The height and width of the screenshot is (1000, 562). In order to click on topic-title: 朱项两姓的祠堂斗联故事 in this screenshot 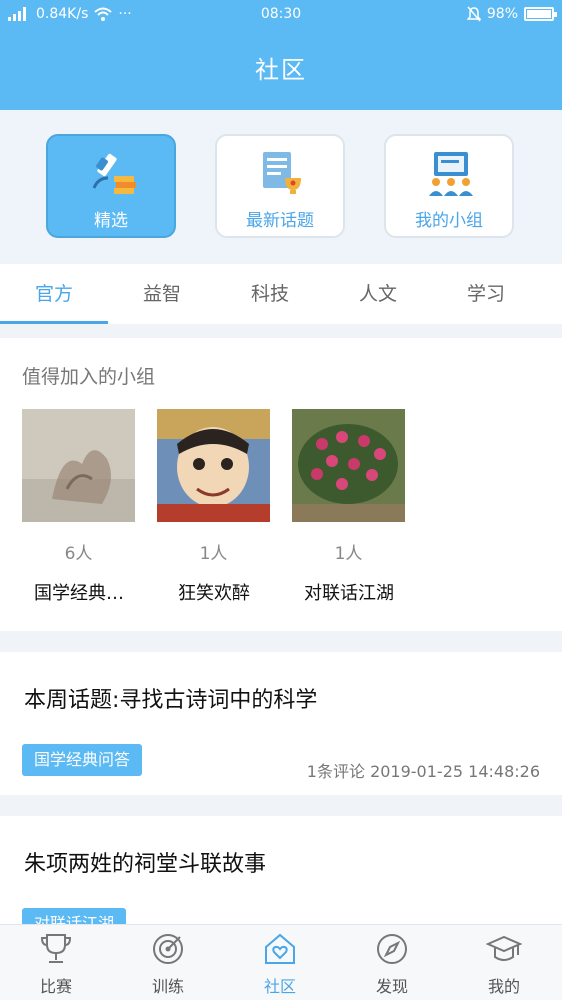, I will do `click(145, 864)`.